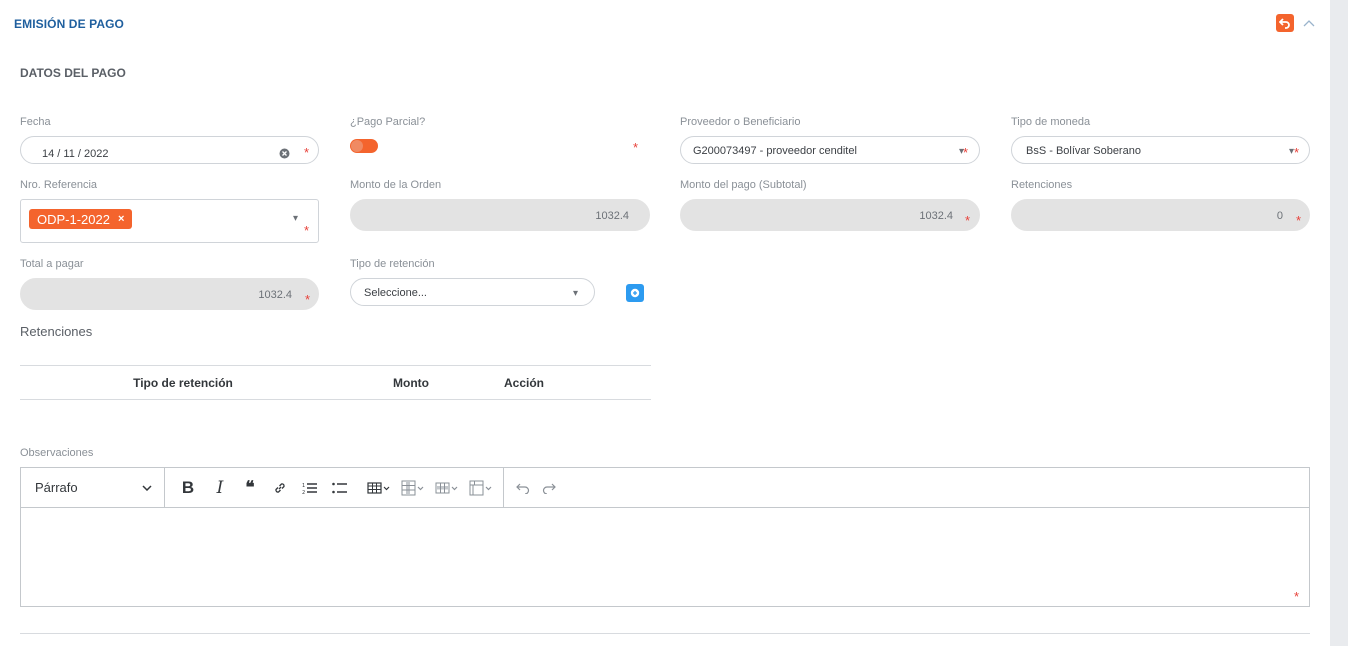 The width and height of the screenshot is (1348, 646). What do you see at coordinates (303, 492) in the screenshot?
I see `svg-text: 2` at bounding box center [303, 492].